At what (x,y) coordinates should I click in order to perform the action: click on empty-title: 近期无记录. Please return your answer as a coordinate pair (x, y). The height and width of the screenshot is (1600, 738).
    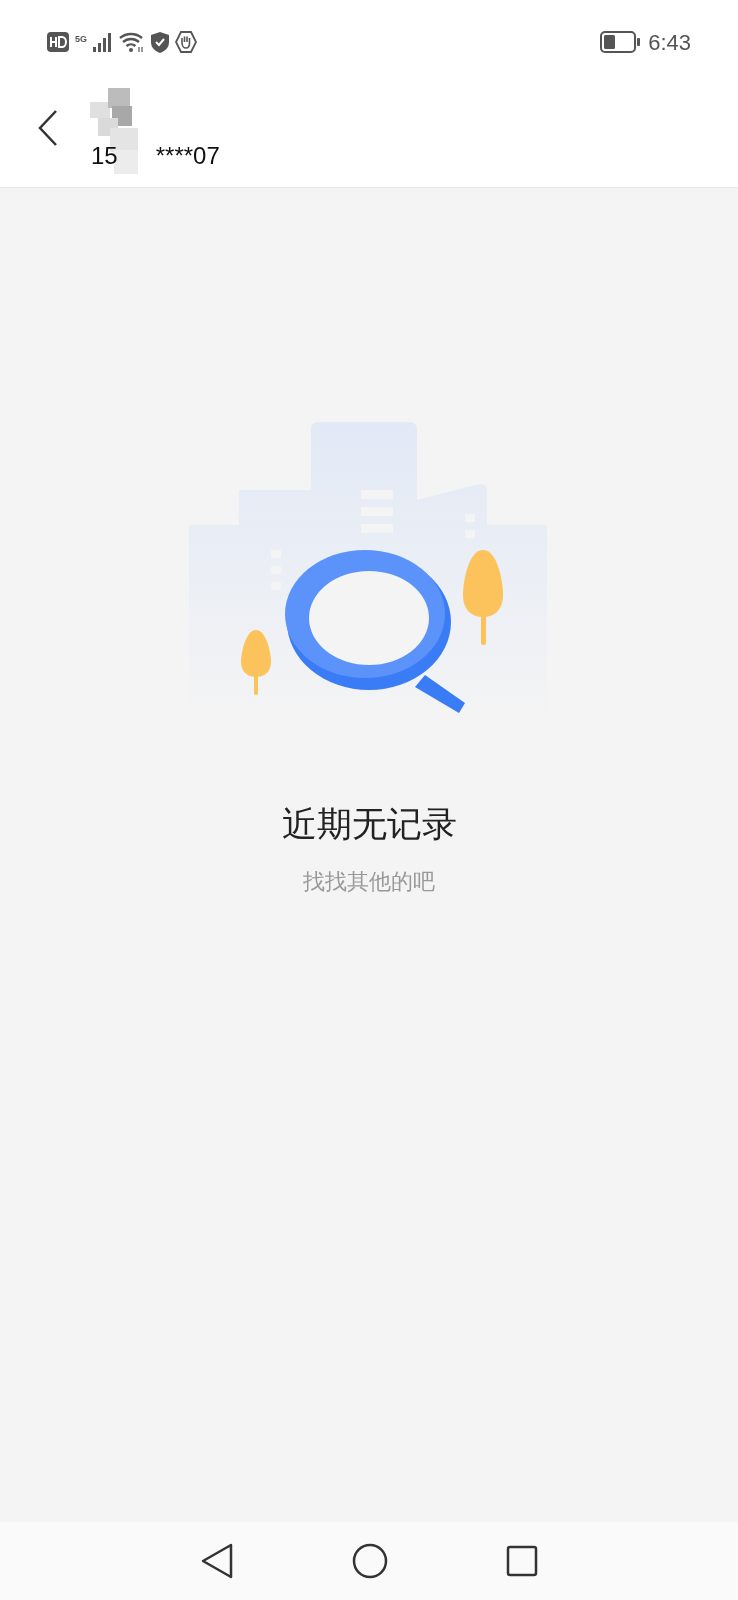
    Looking at the image, I should click on (369, 824).